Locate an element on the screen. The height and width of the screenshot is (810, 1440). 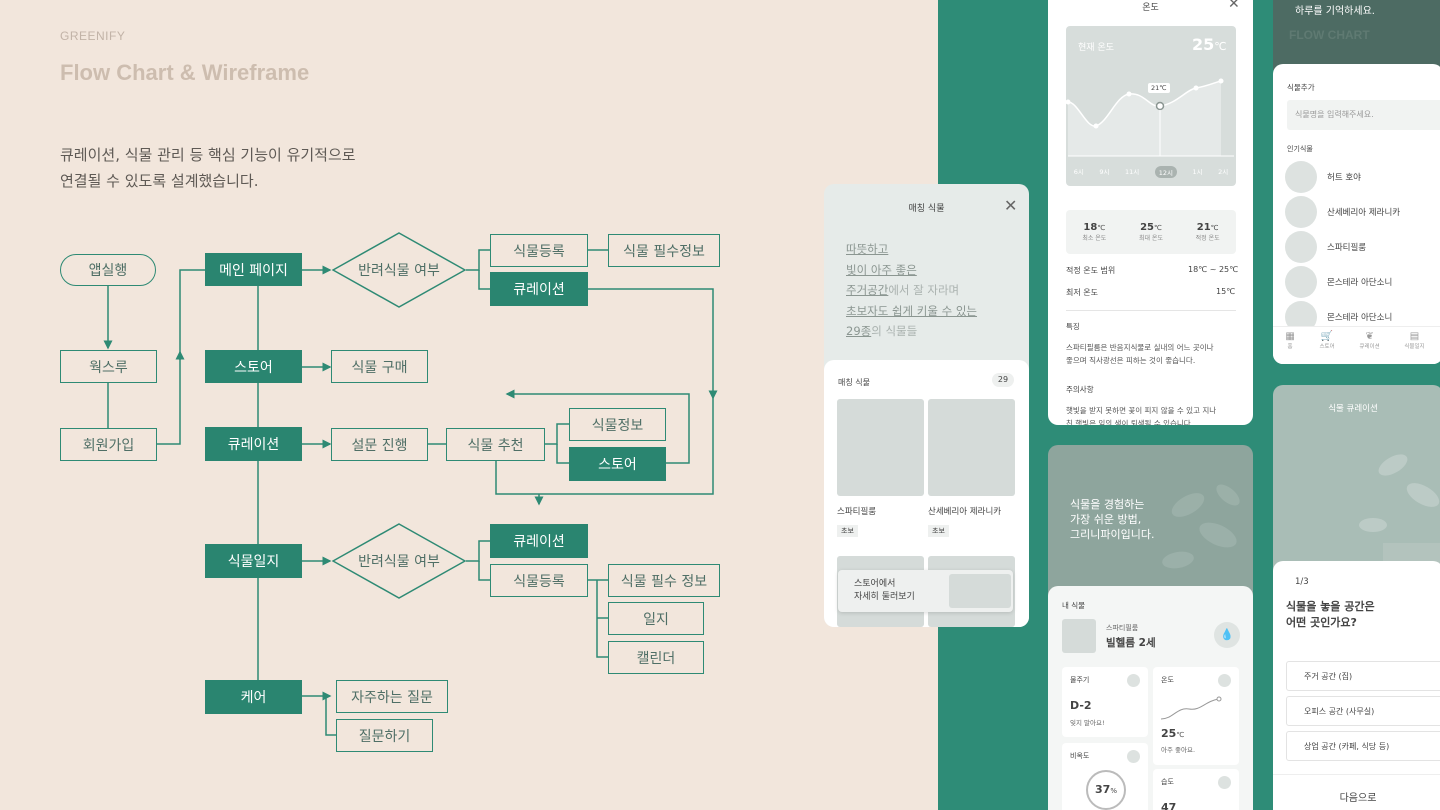
temperature-chart: 현재 온도 25℃ 21℃ 6시 9시 11시 12시 1시 2시 is located at coordinates (1151, 106).